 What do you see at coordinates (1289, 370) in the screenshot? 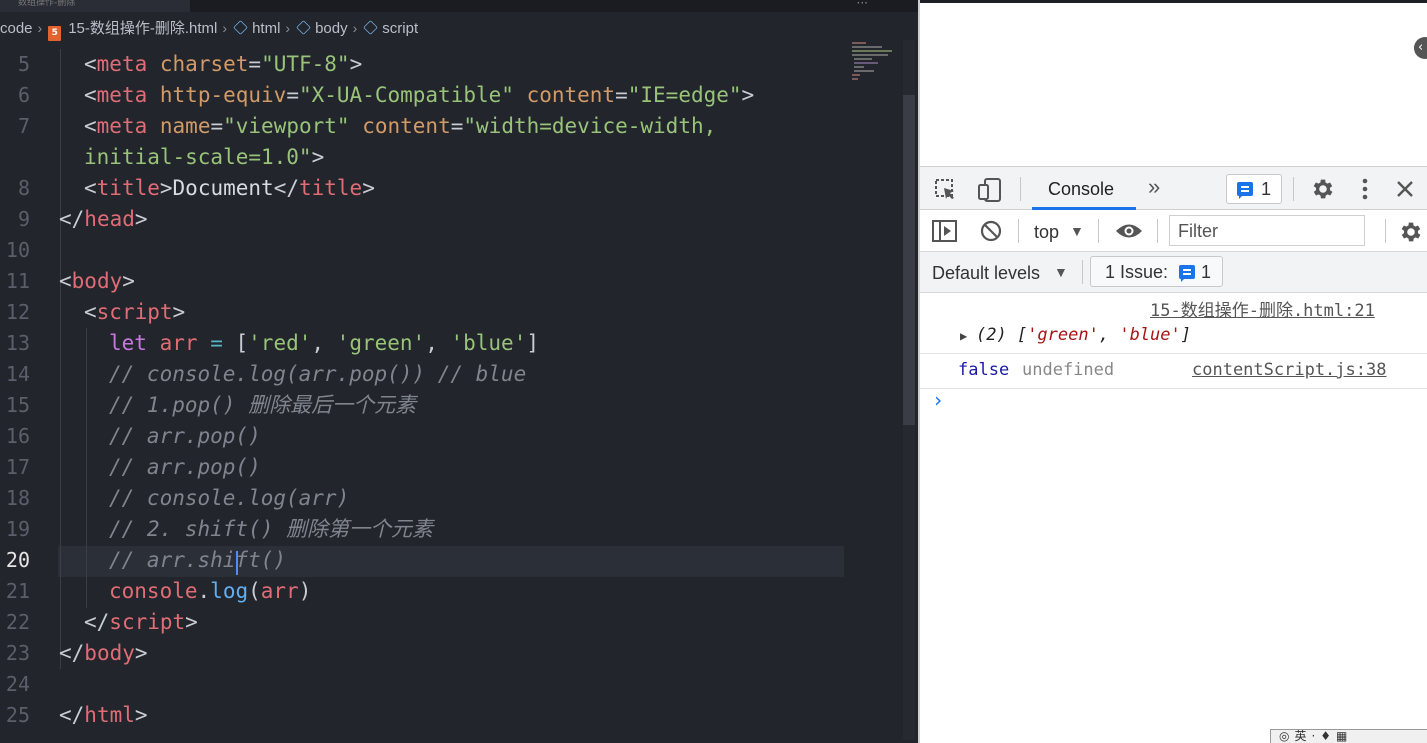
I see `log-source-link: contentScript.js:38` at bounding box center [1289, 370].